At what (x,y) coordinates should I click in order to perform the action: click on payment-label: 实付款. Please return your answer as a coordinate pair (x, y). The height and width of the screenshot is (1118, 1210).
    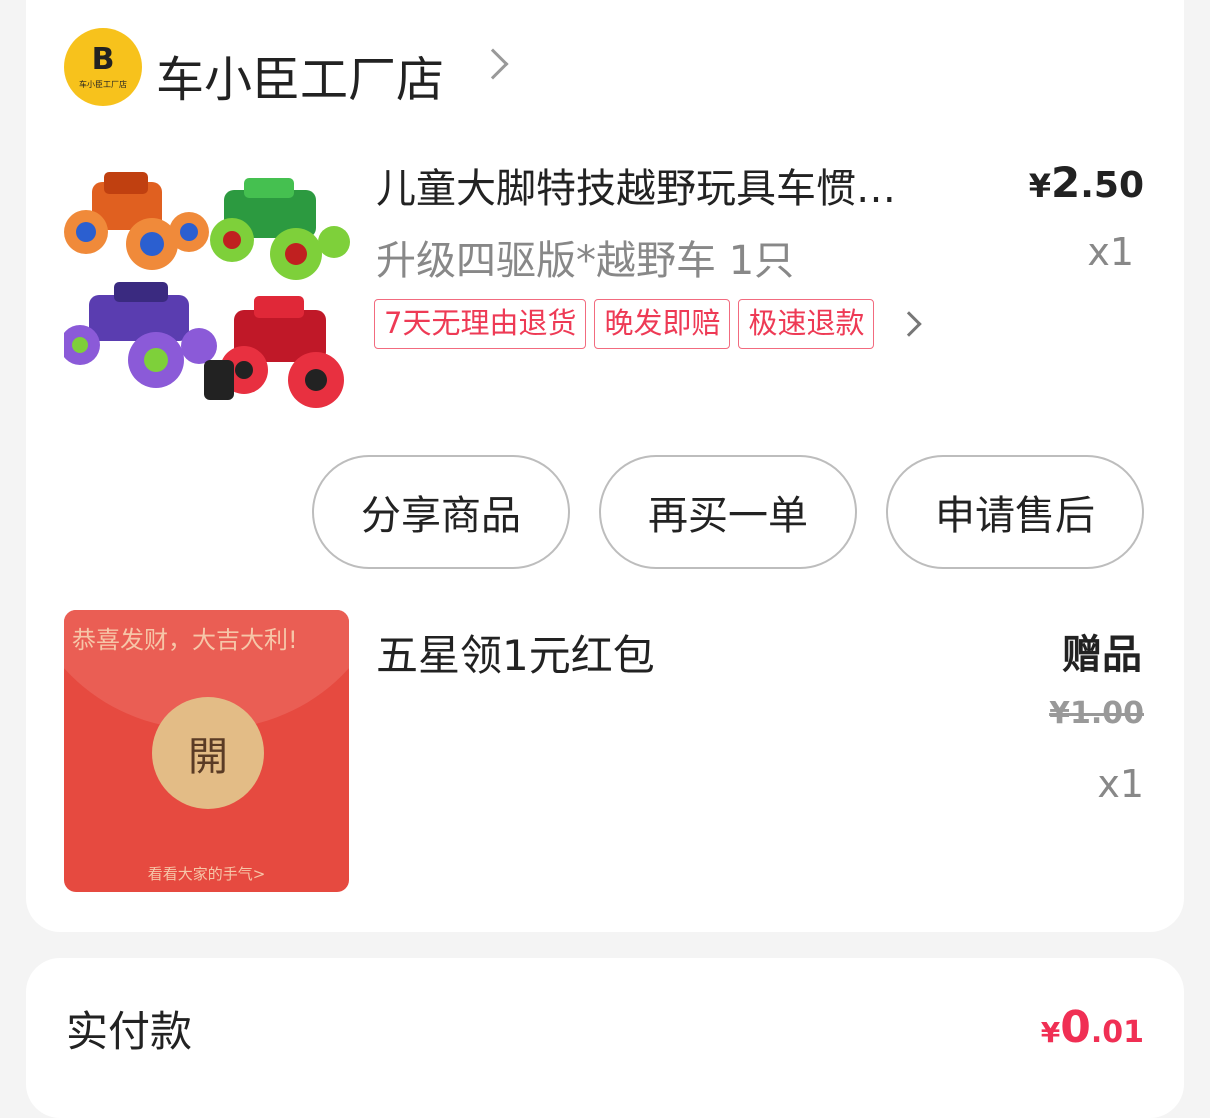
    Looking at the image, I should click on (129, 1031).